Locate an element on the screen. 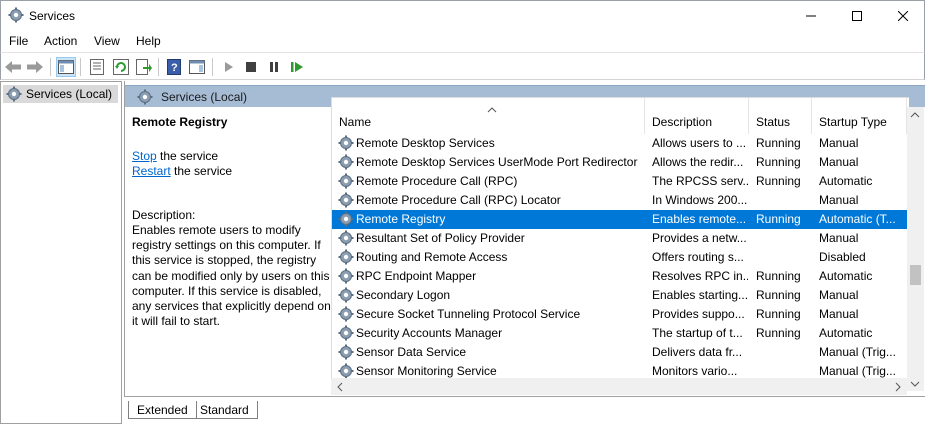 The image size is (925, 424). minimize-button is located at coordinates (811, 16).